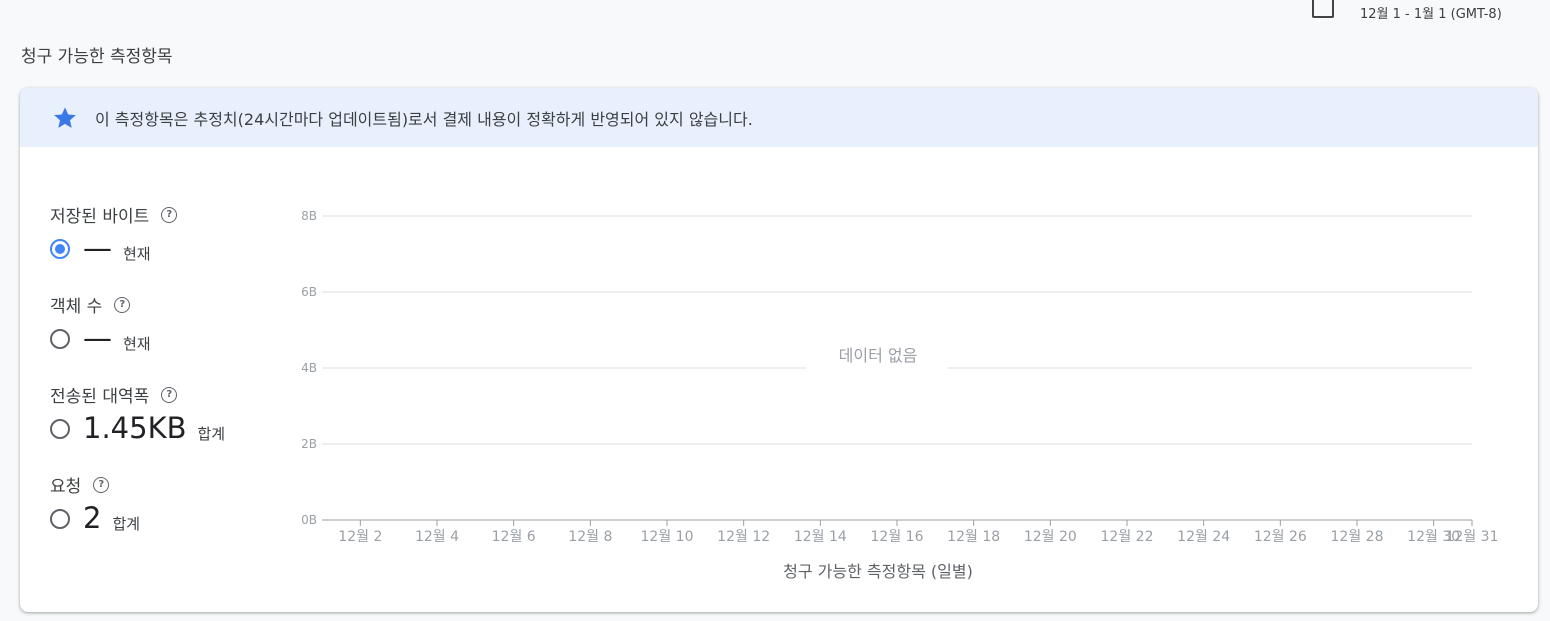 This screenshot has width=1550, height=621. Describe the element at coordinates (897, 537) in the screenshot. I see `x-tick-label: 12월 16` at that location.